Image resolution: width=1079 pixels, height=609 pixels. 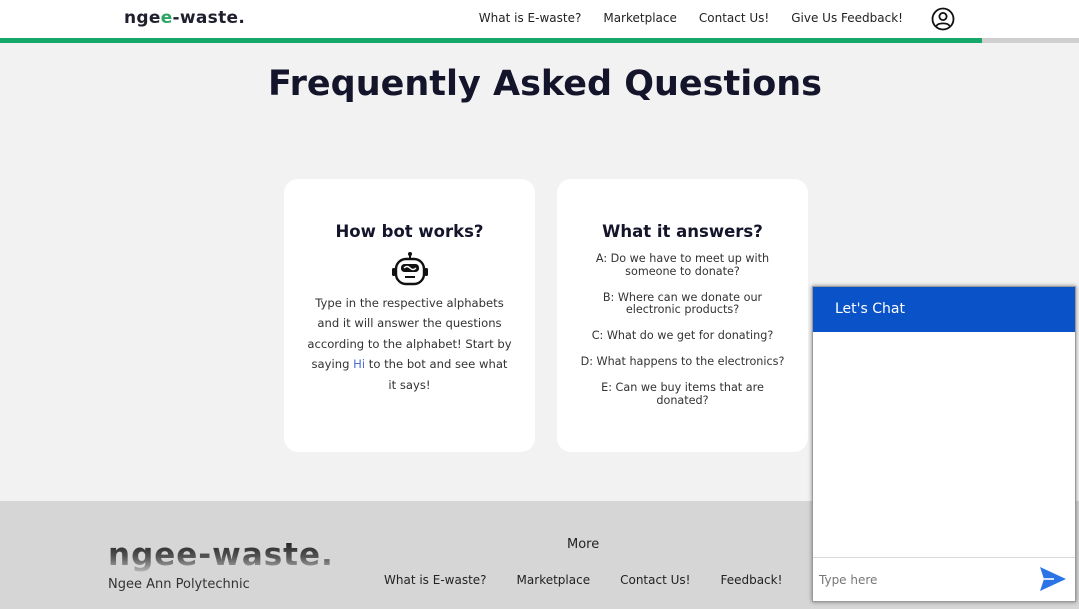 I want to click on faq-item-d: D: What happens to the electronics?, so click(x=682, y=361).